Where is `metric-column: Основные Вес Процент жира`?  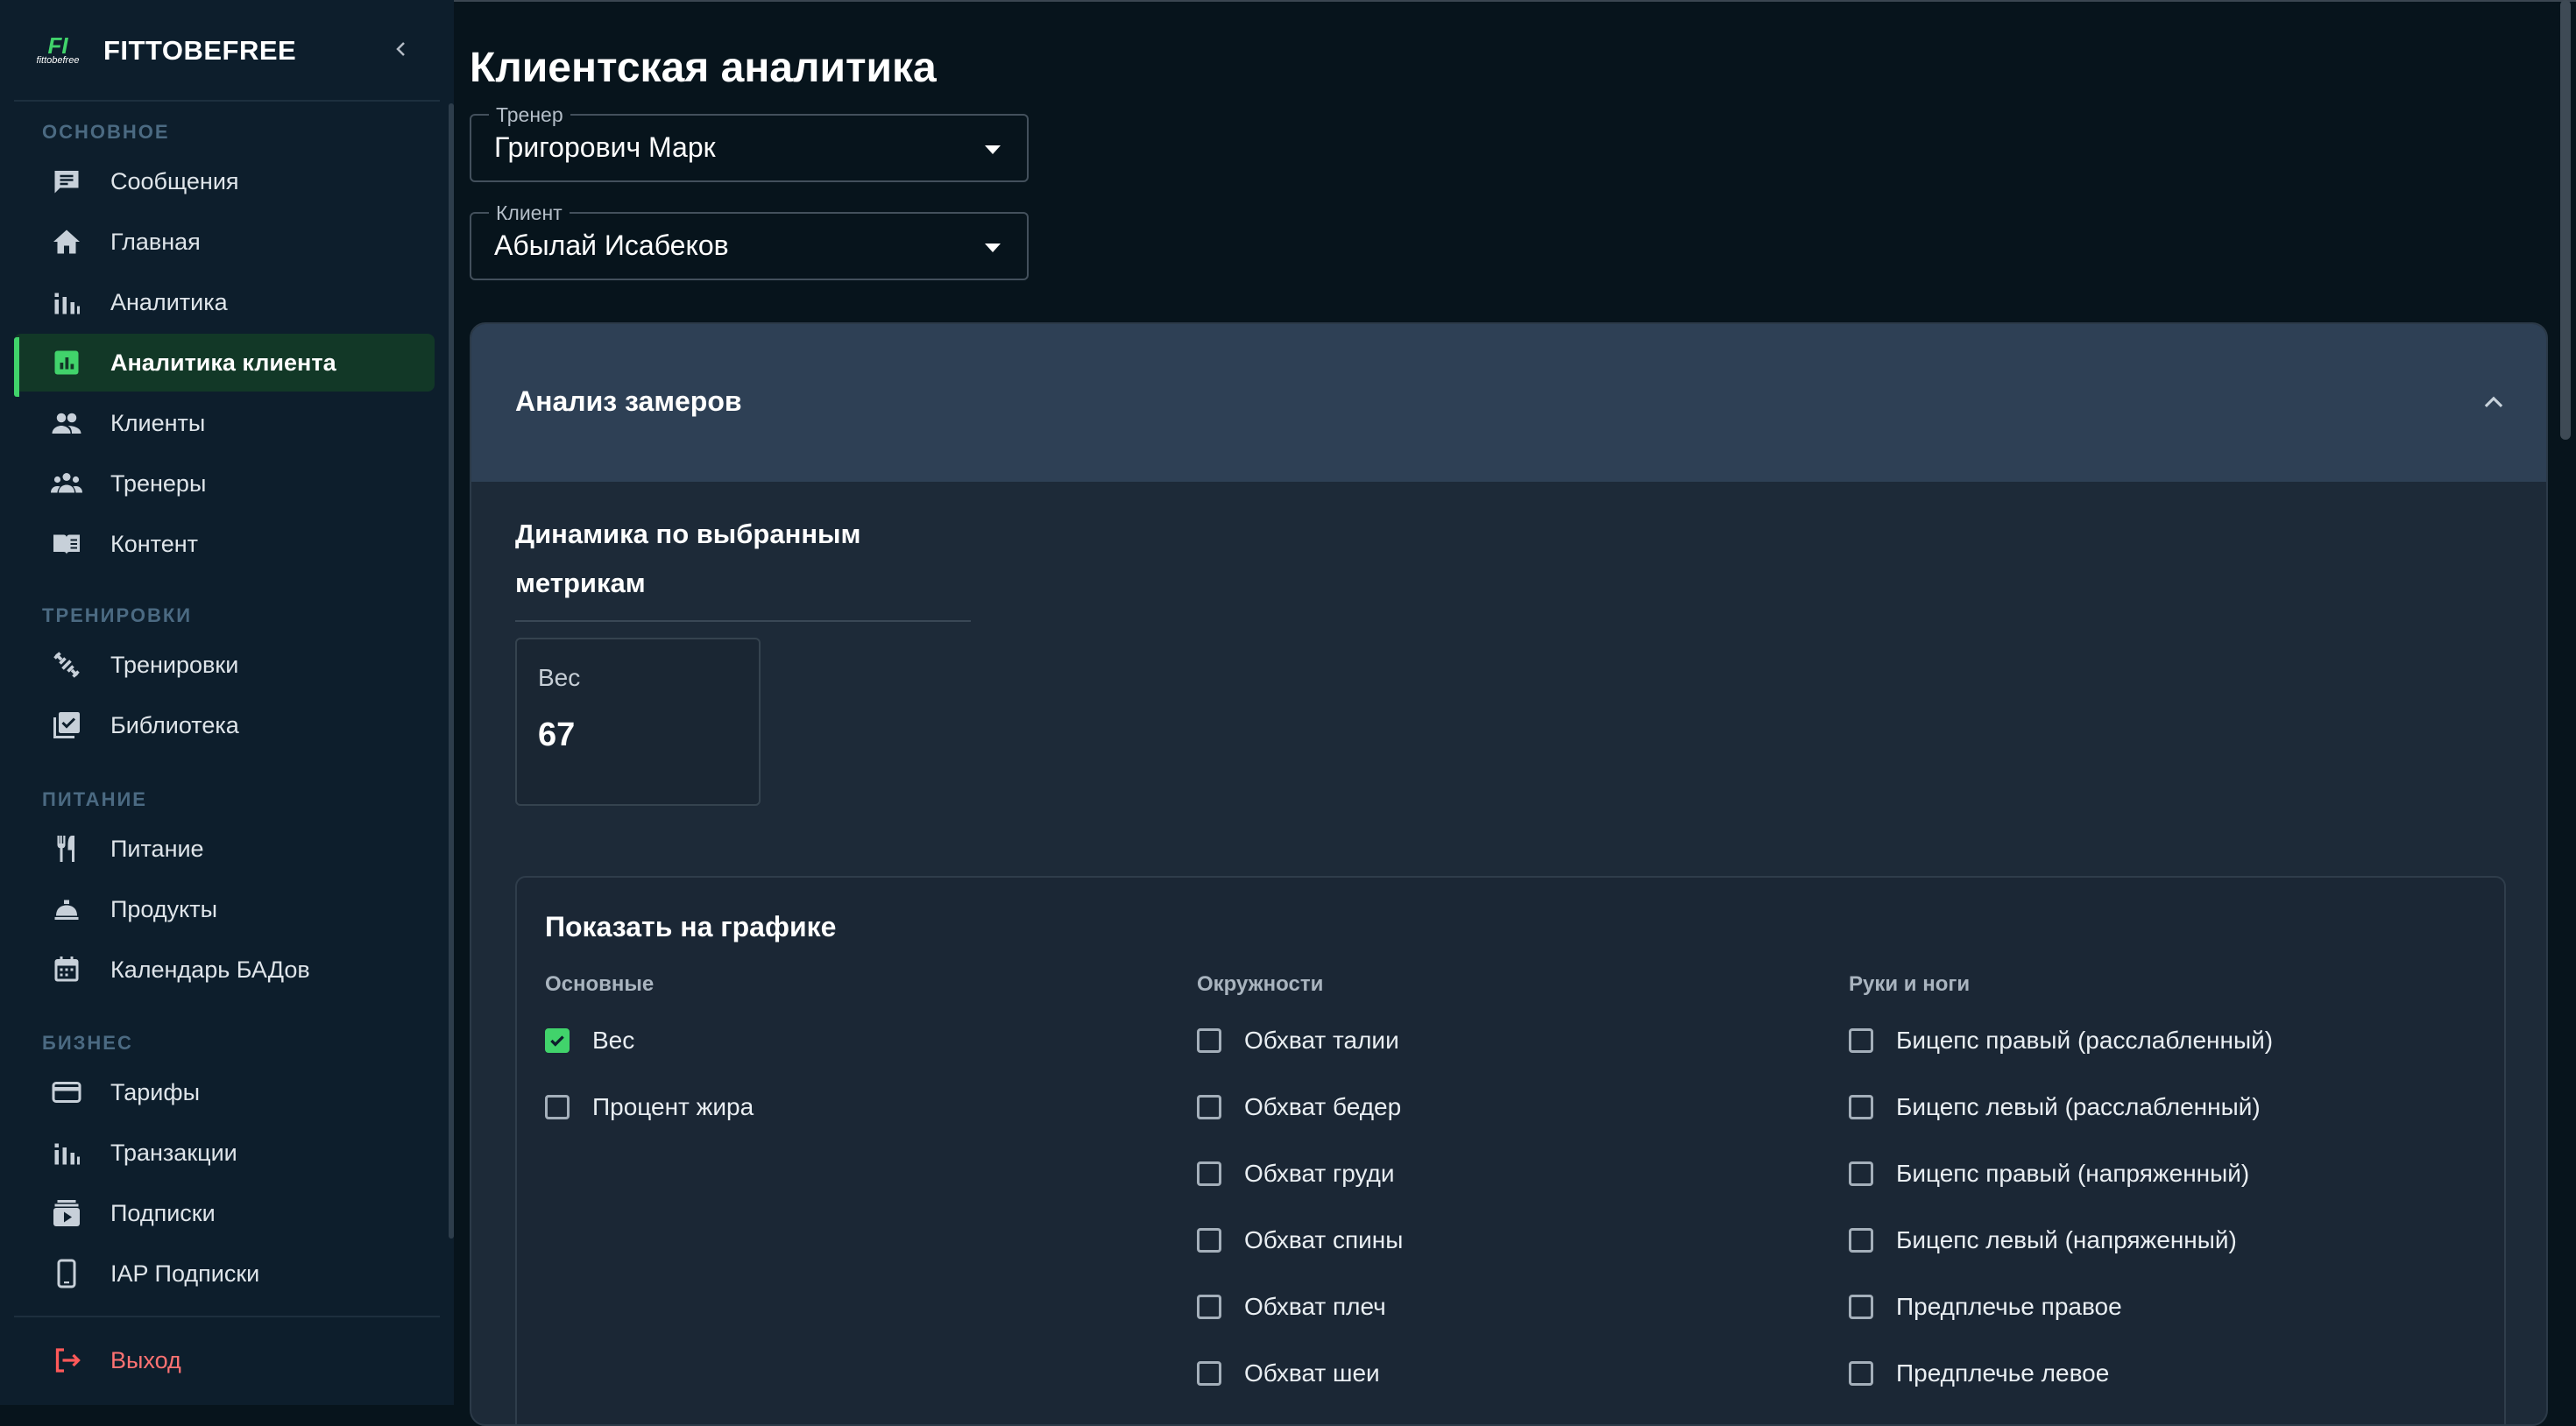
metric-column: Основные Вес Процент жира is located at coordinates (649, 1056).